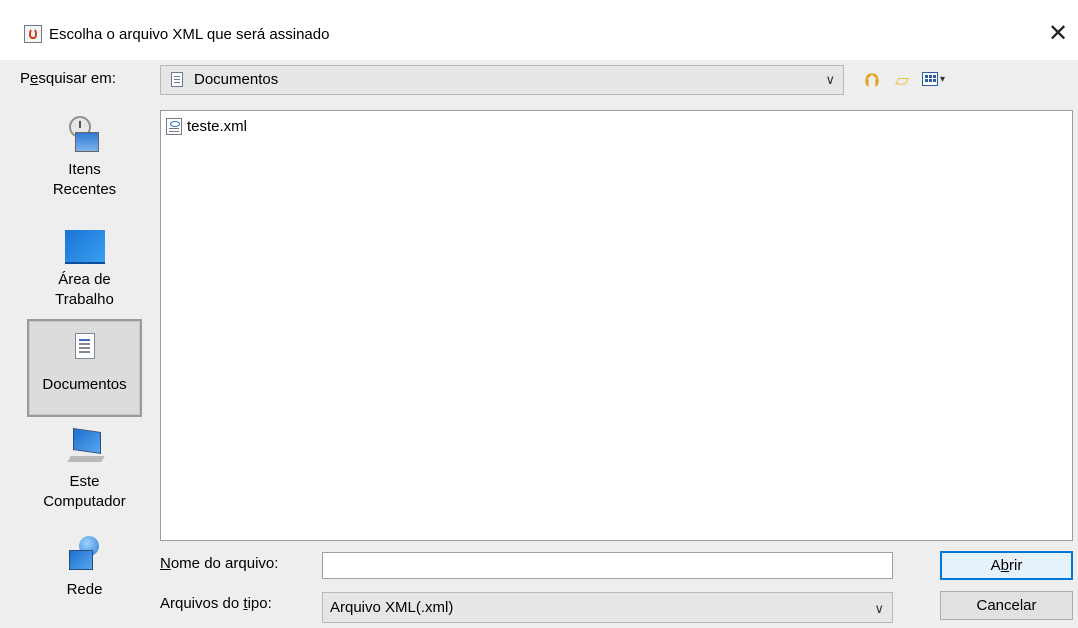  Describe the element at coordinates (236, 79) in the screenshot. I see `look-in-value: Documentos` at that location.